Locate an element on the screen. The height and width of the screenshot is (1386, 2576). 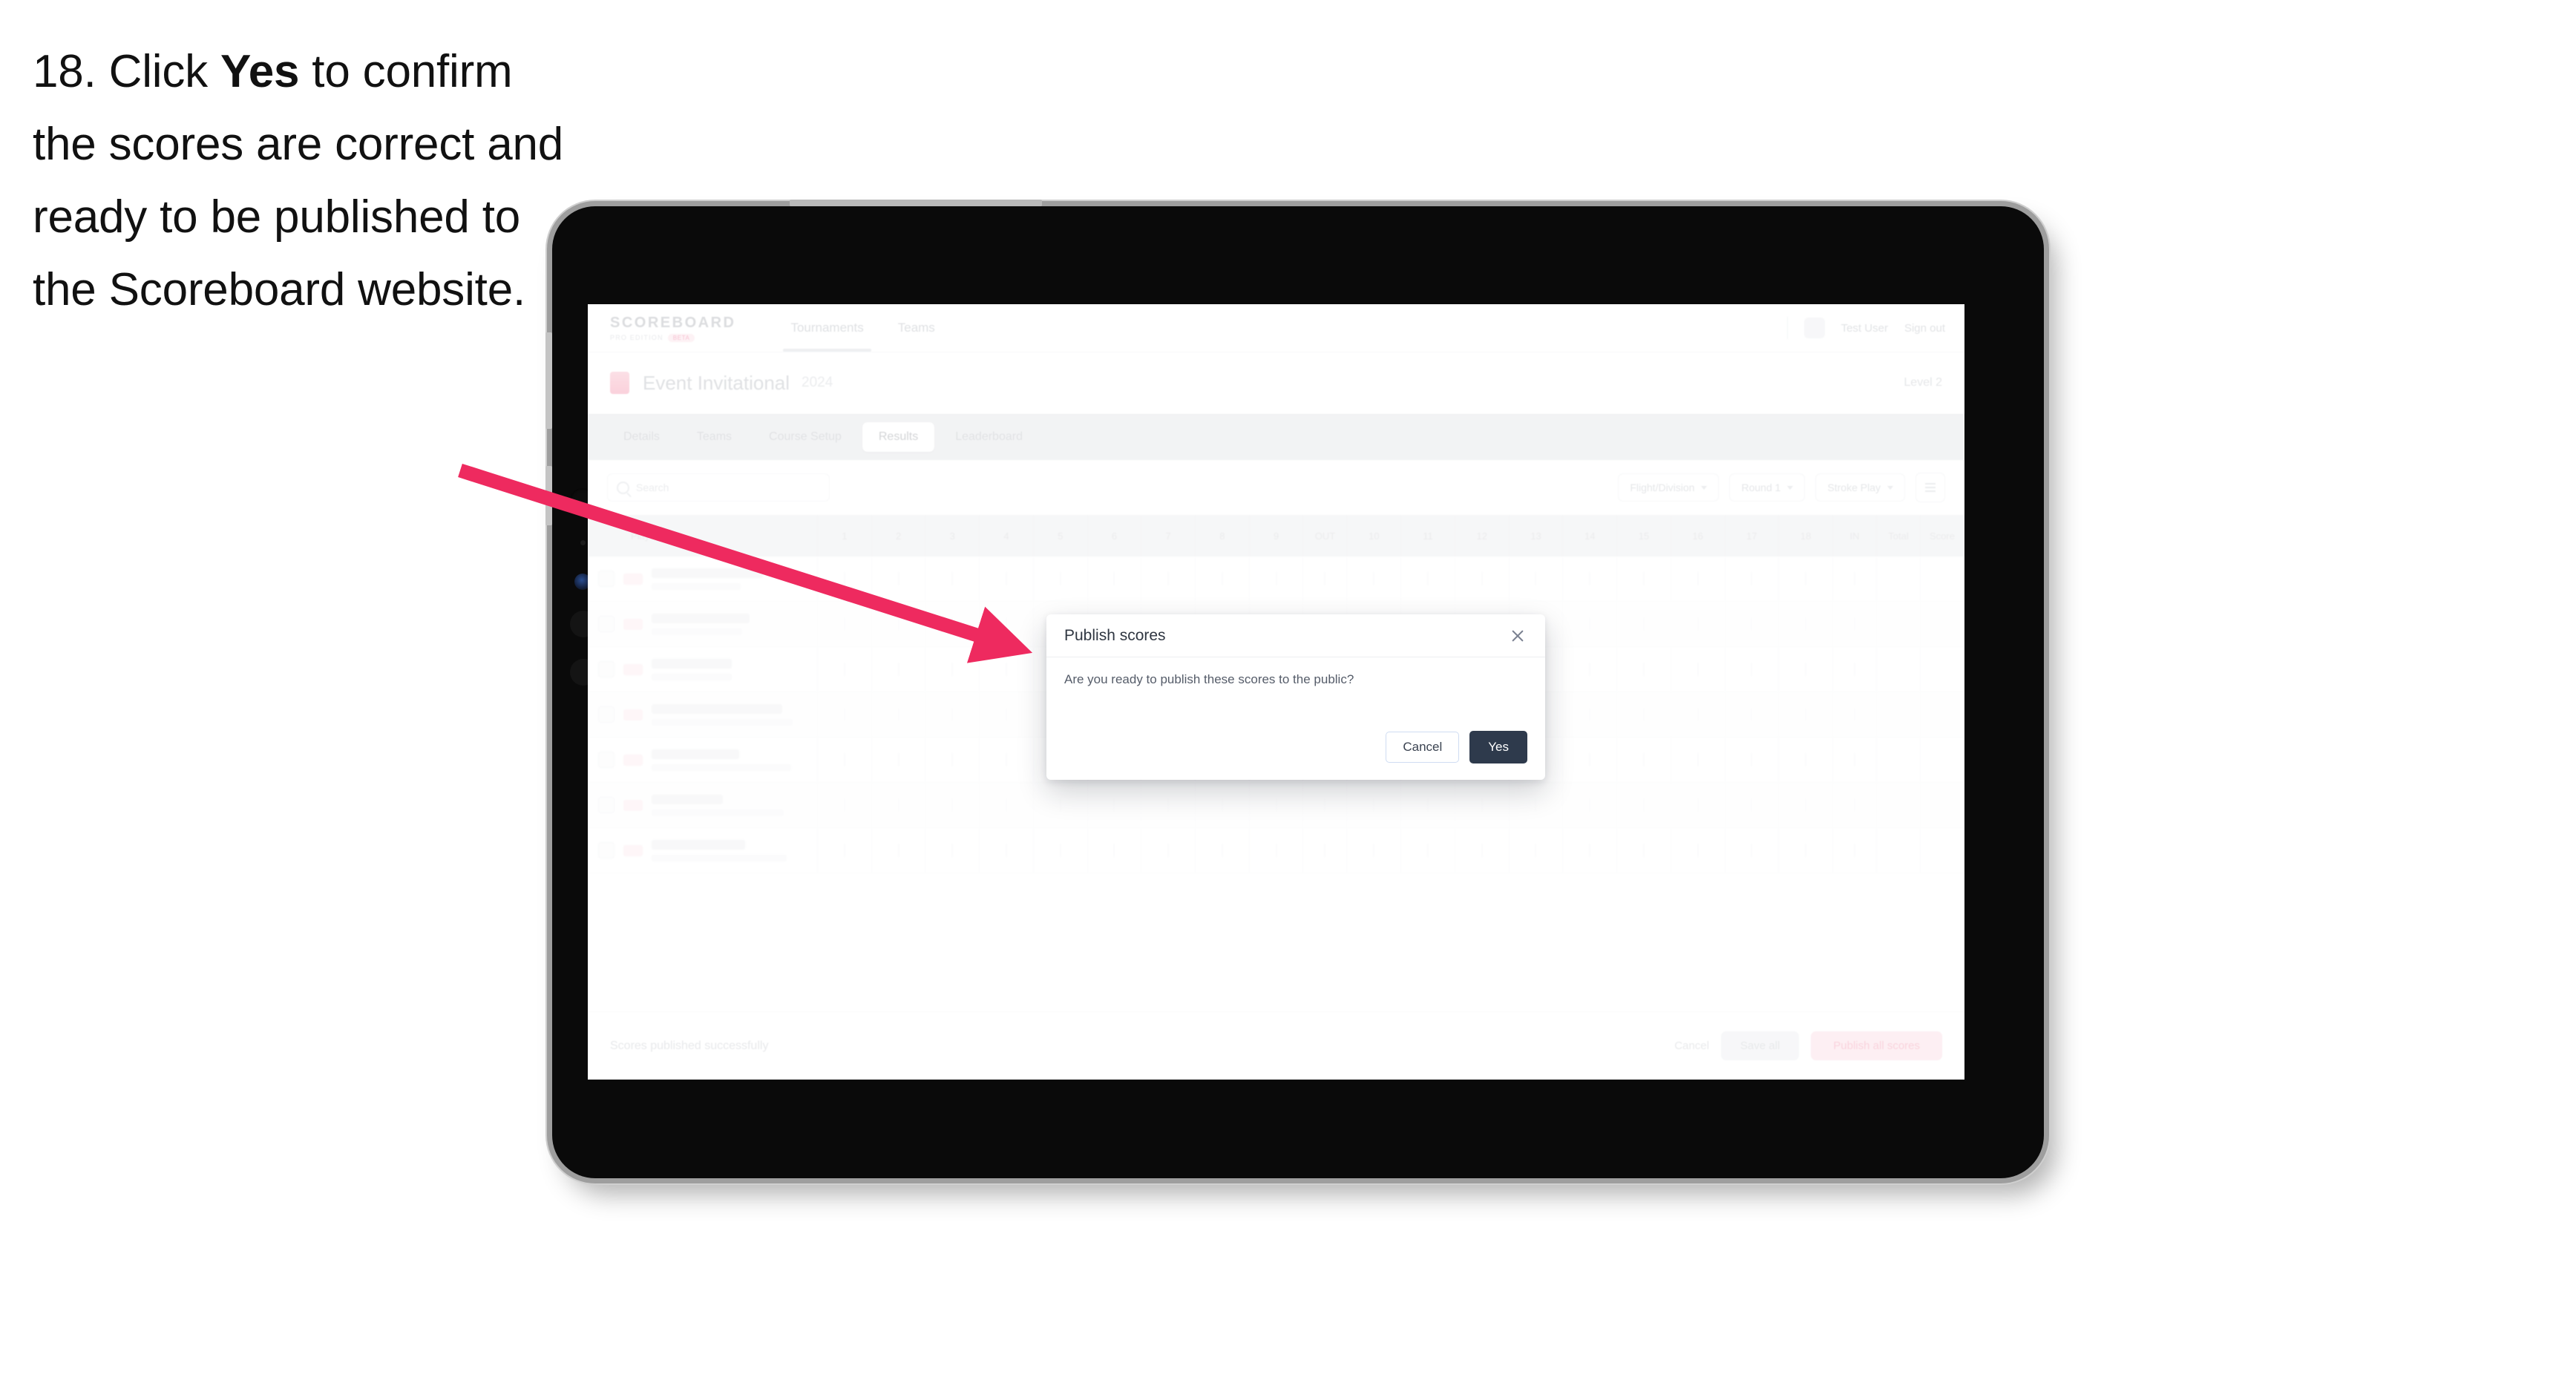
user-name-label: Test User is located at coordinates (1865, 328).